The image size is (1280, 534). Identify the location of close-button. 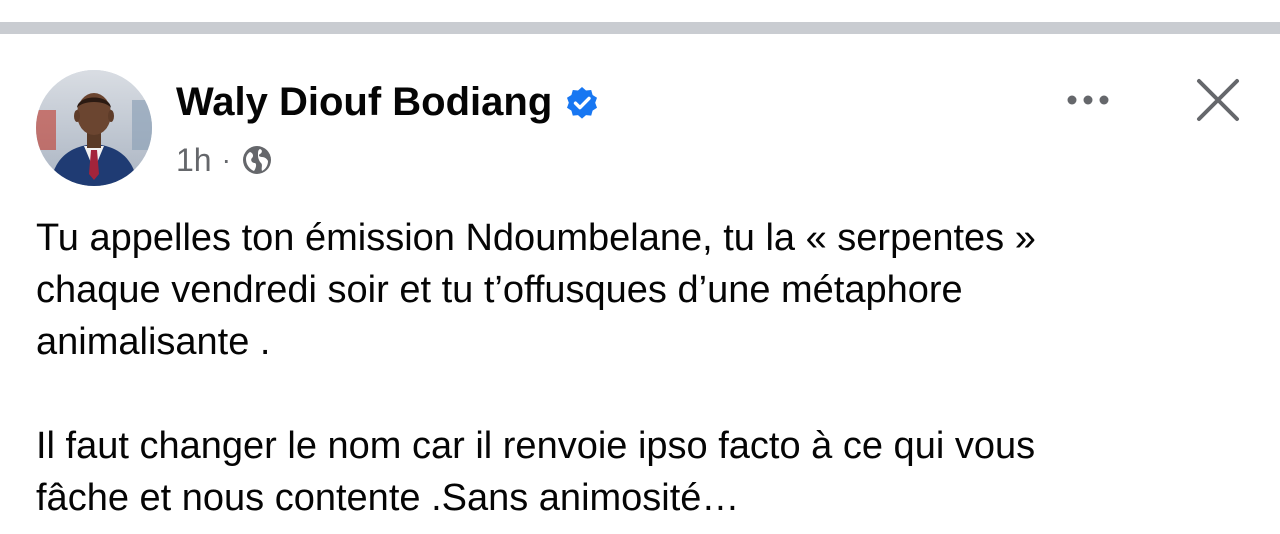
(1218, 100).